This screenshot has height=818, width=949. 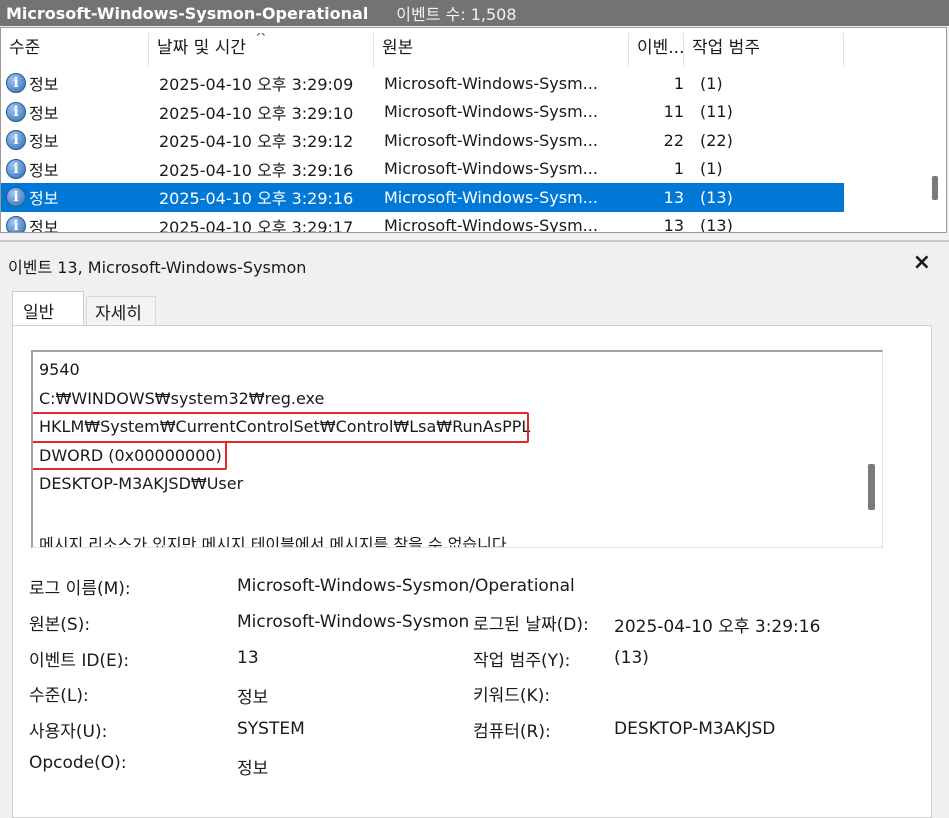 I want to click on message-scrollbar-thumb, so click(x=871, y=487).